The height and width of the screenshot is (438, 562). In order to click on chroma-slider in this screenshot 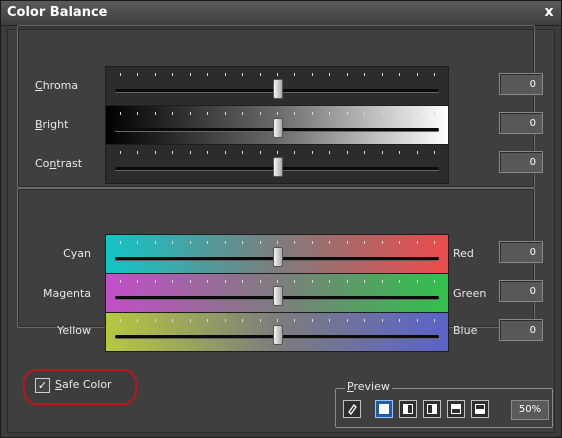, I will do `click(277, 86)`.